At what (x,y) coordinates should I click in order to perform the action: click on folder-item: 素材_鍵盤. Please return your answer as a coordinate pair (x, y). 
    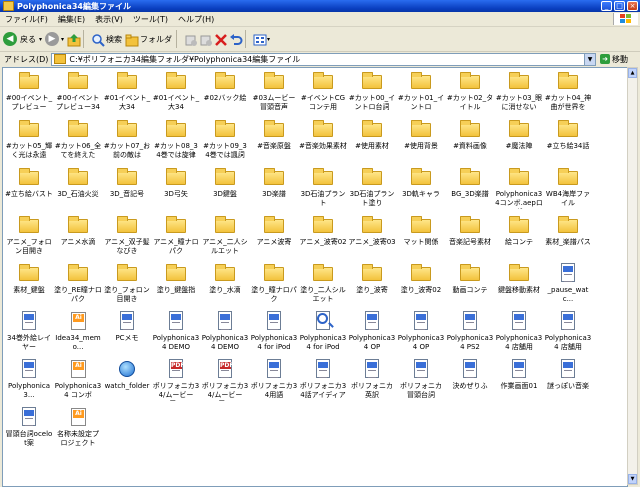
    Looking at the image, I should click on (29, 278).